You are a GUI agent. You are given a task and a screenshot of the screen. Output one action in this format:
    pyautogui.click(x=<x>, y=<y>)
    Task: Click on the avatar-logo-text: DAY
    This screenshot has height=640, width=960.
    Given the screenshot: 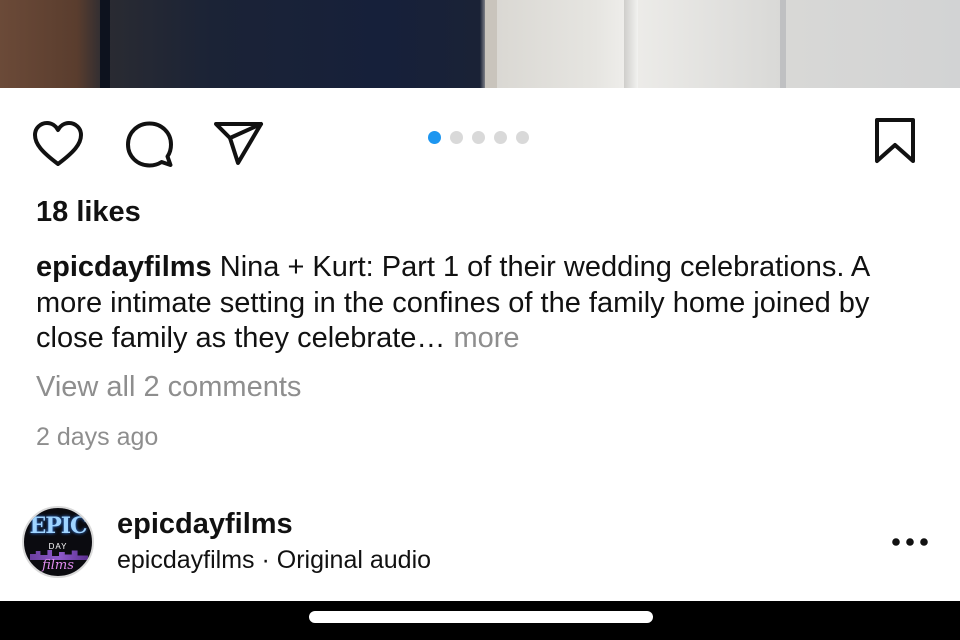 What is the action you would take?
    pyautogui.click(x=58, y=546)
    